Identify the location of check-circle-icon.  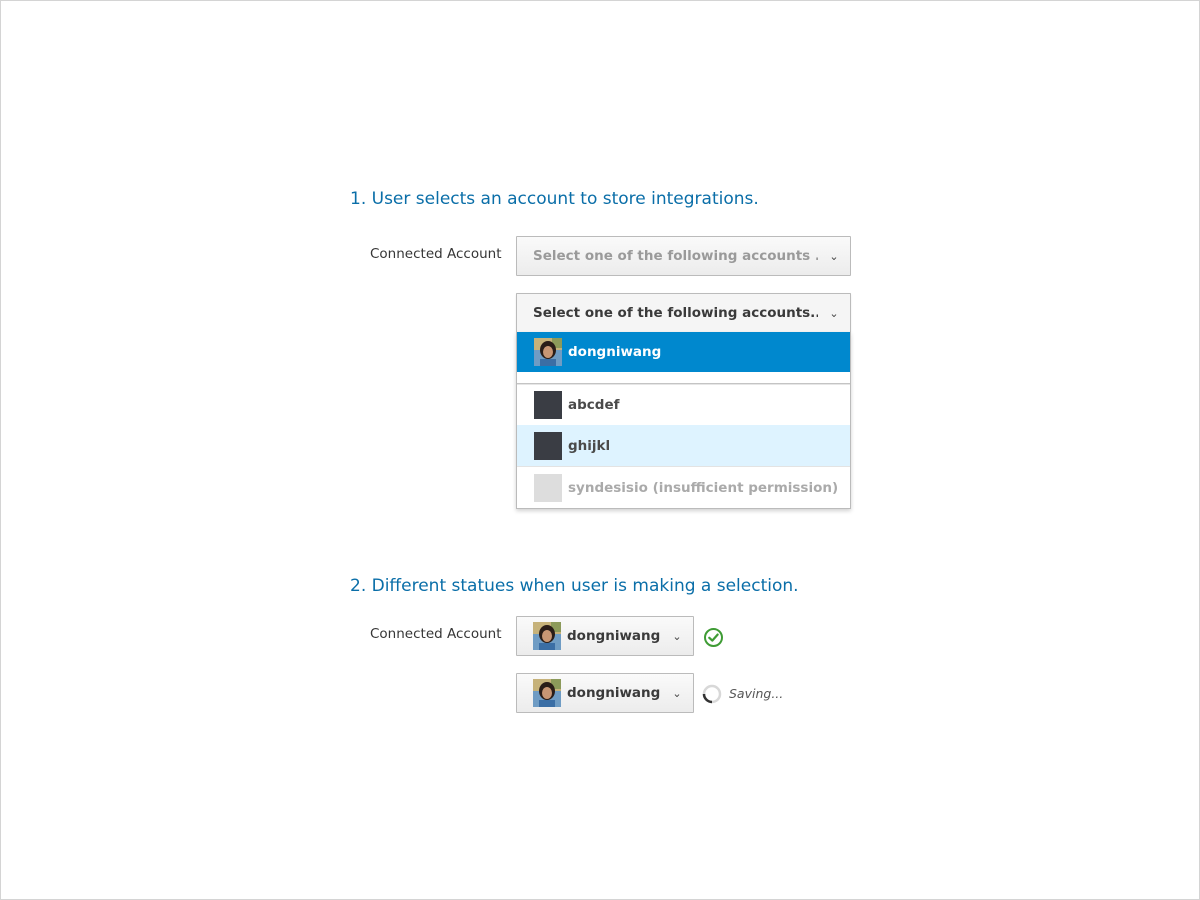
(713, 637).